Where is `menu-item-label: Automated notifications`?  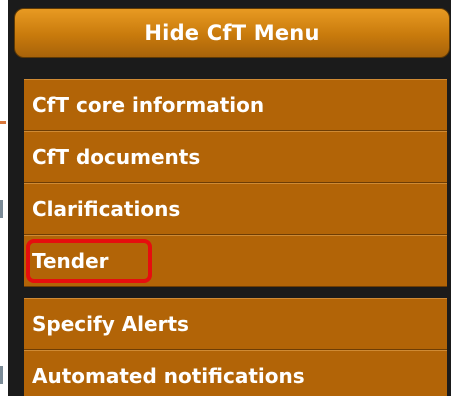
menu-item-label: Automated notifications is located at coordinates (168, 376).